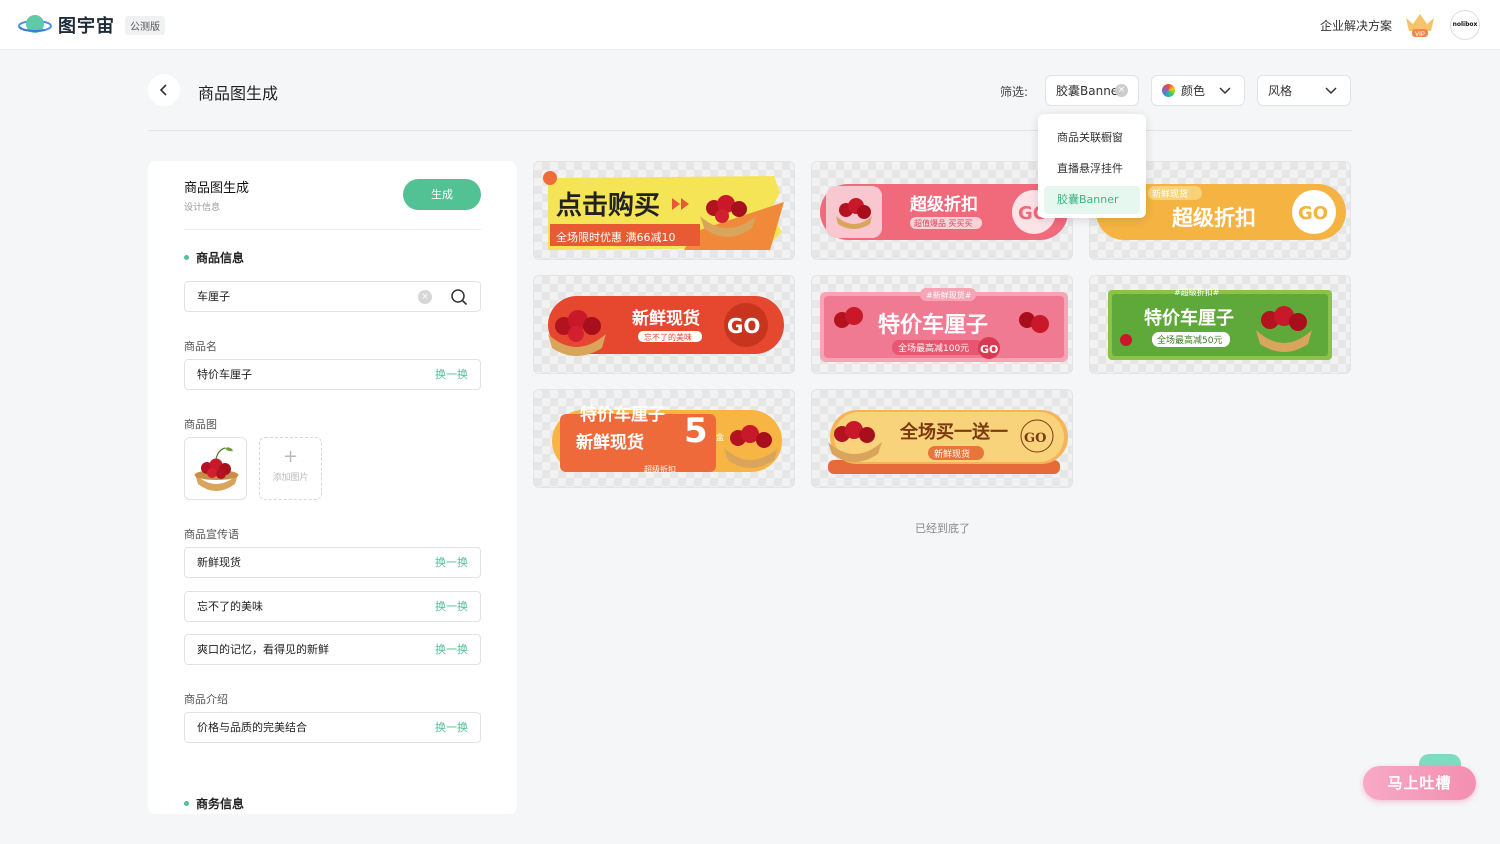 The width and height of the screenshot is (1500, 844). Describe the element at coordinates (1168, 90) in the screenshot. I see `color-wheel-icon` at that location.